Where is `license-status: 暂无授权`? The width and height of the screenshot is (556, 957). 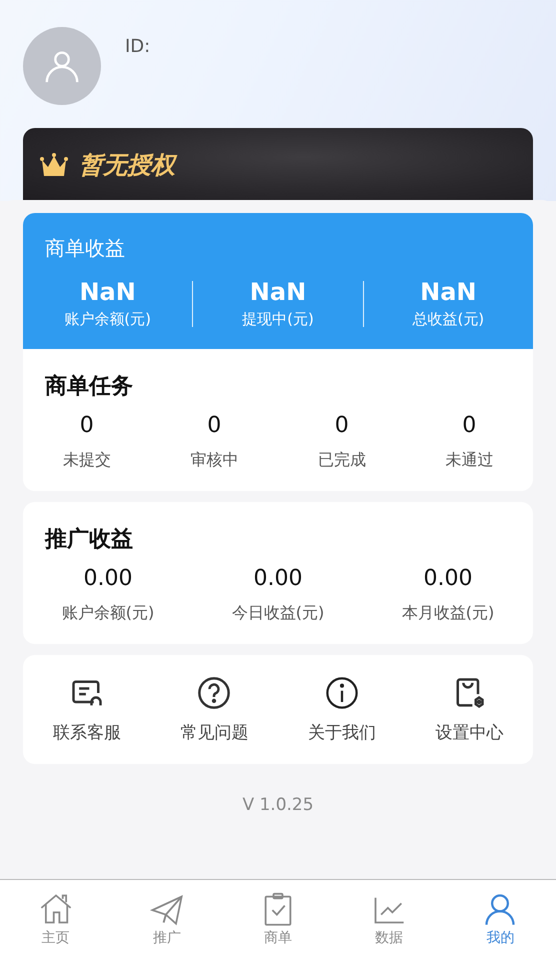 license-status: 暂无授权 is located at coordinates (127, 164).